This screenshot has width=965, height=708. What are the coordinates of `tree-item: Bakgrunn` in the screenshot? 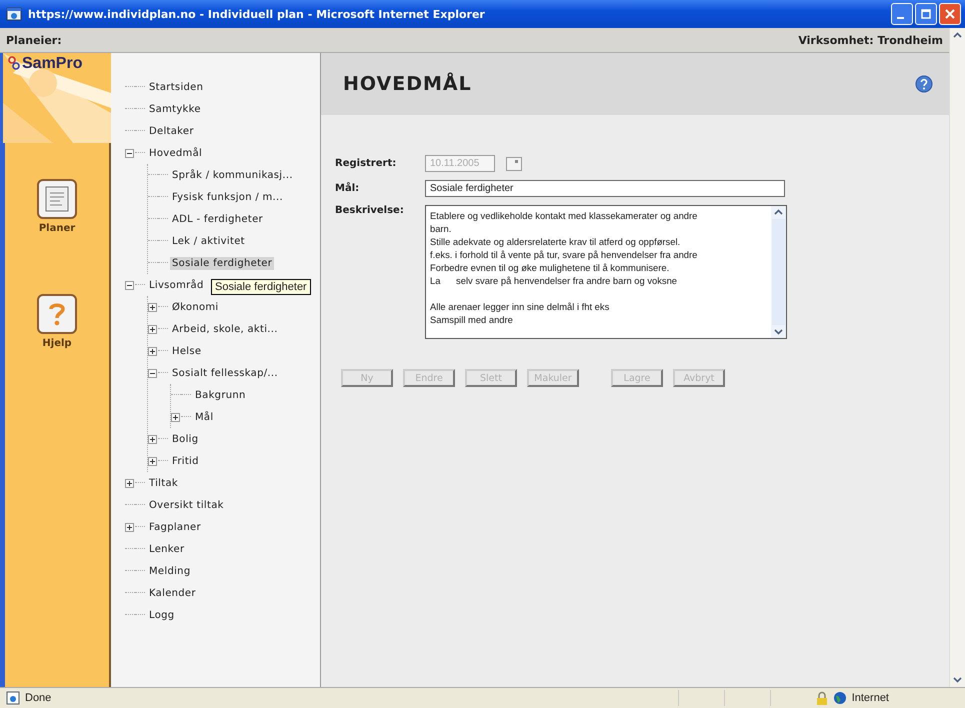 It's located at (220, 395).